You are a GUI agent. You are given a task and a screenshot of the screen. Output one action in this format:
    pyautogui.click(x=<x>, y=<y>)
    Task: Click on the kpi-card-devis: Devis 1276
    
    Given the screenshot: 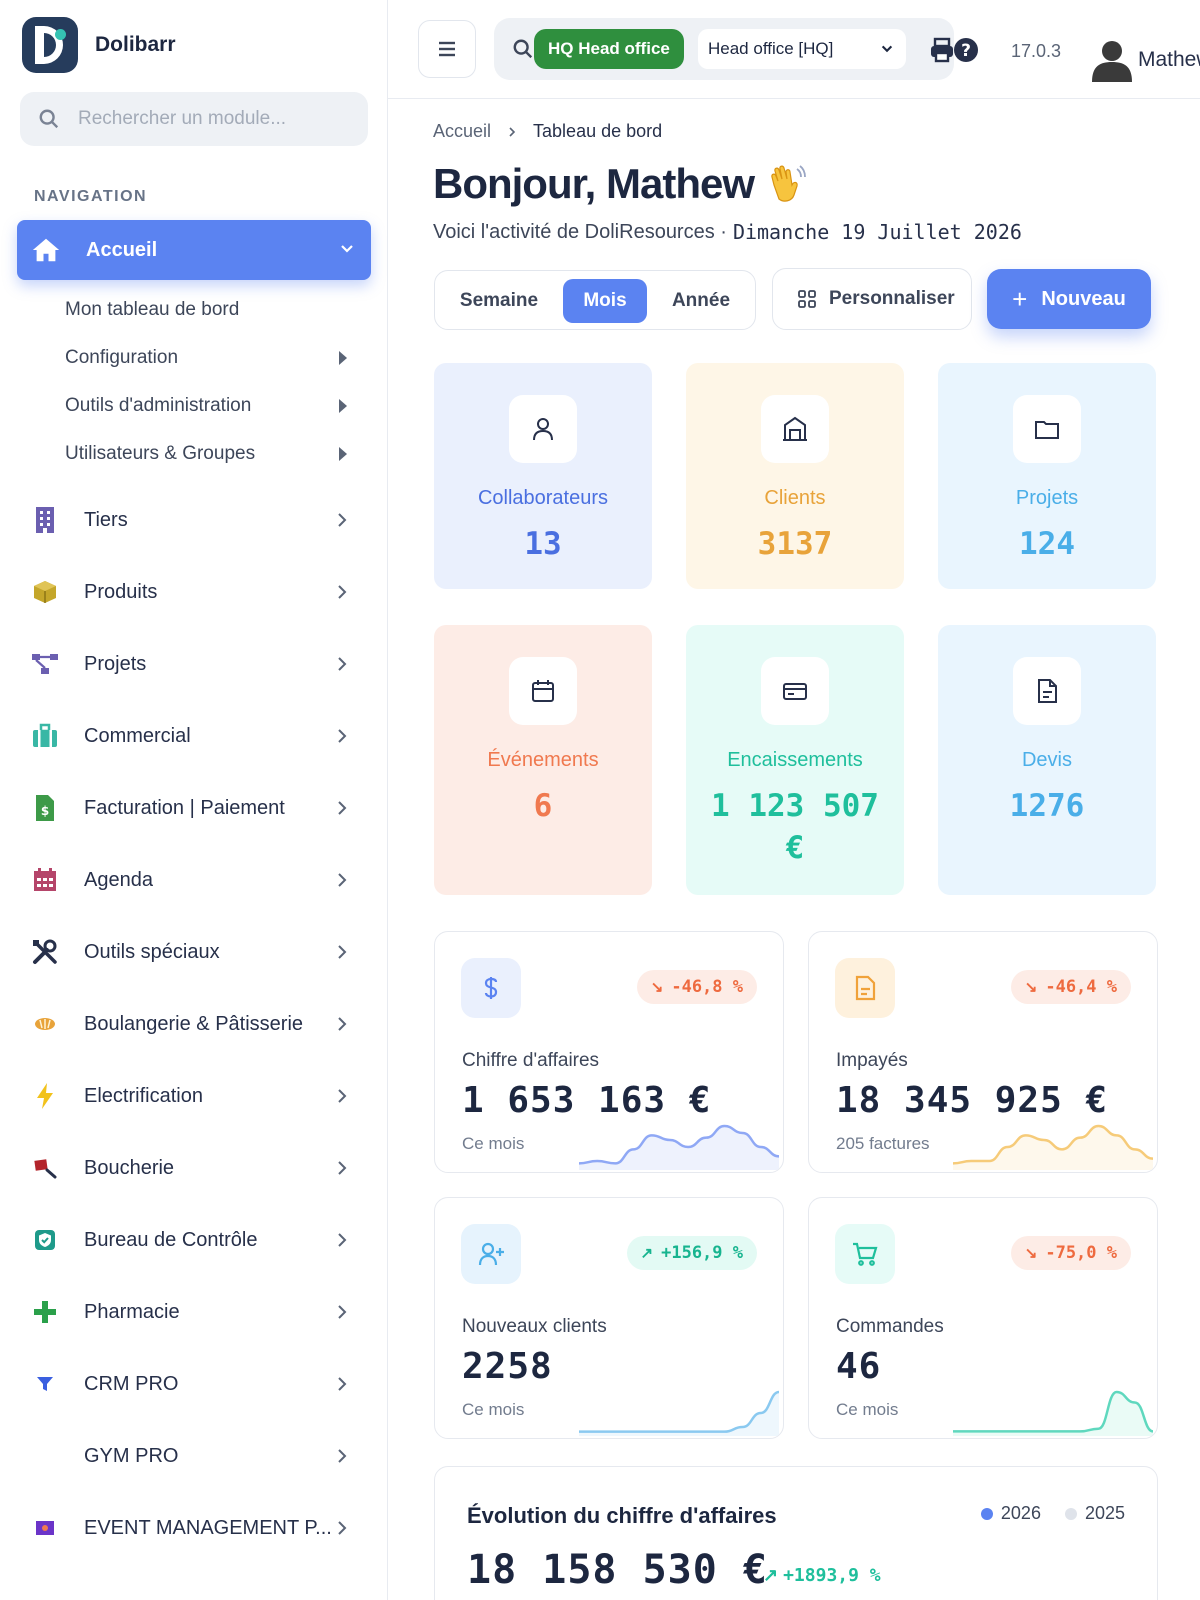 What is the action you would take?
    pyautogui.click(x=1047, y=760)
    